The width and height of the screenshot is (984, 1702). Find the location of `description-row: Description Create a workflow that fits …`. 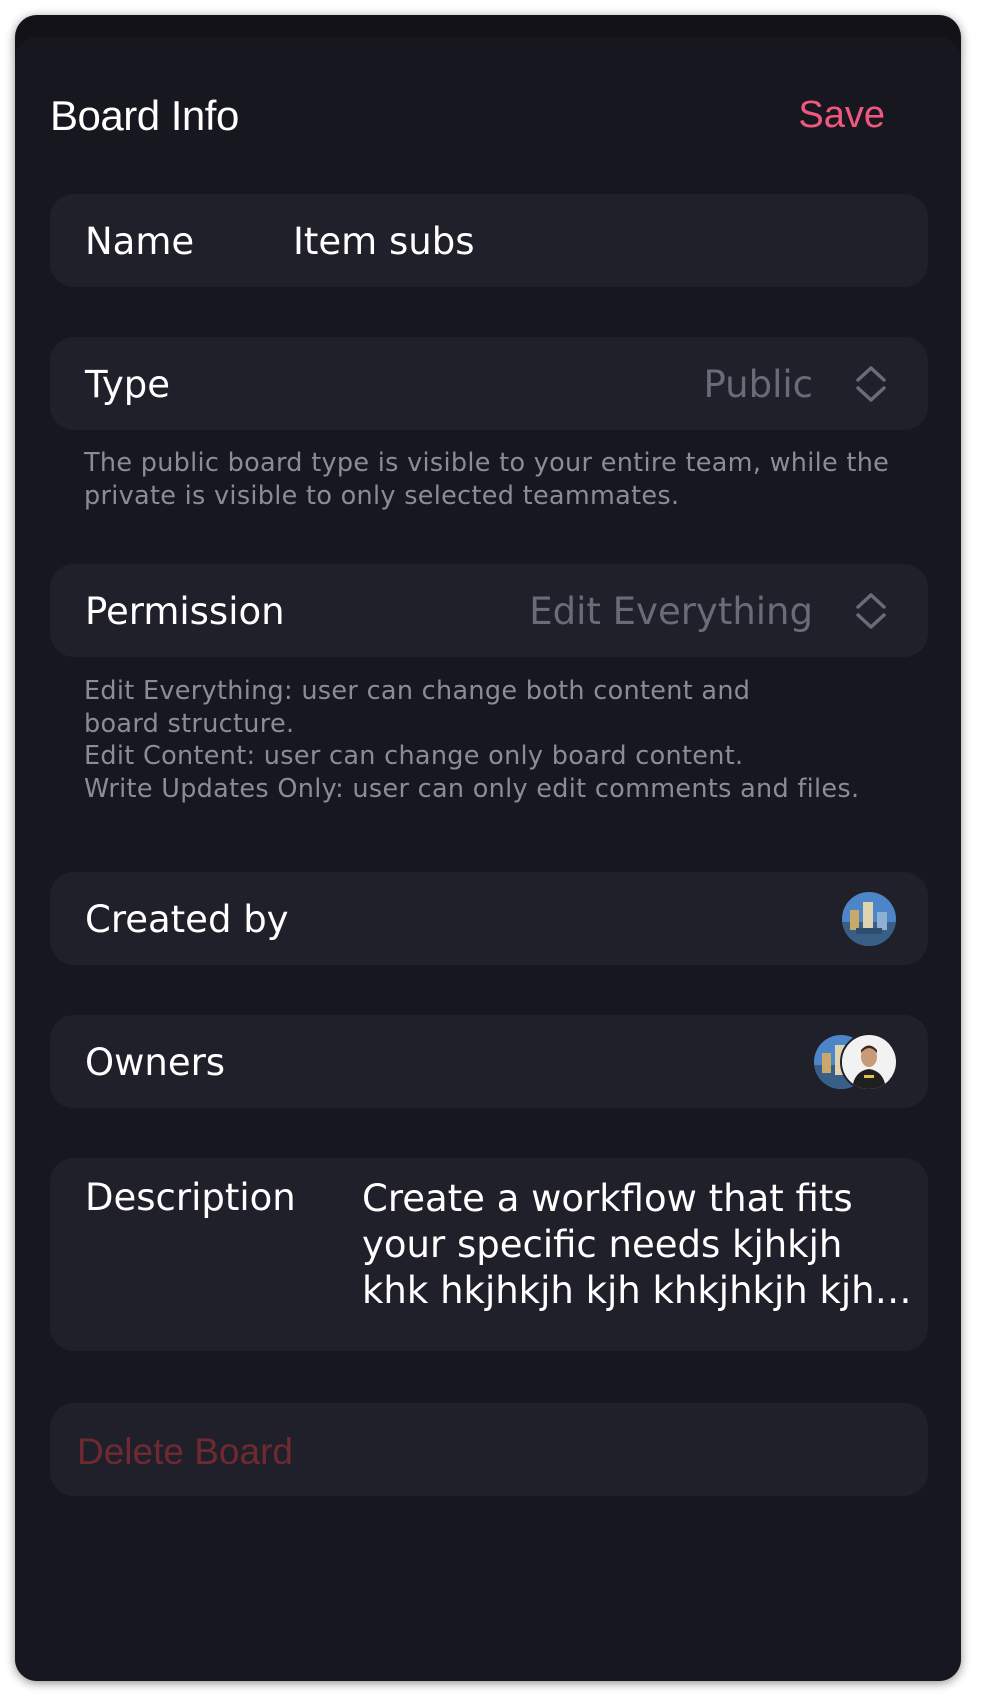

description-row: Description Create a workflow that fits … is located at coordinates (489, 1254).